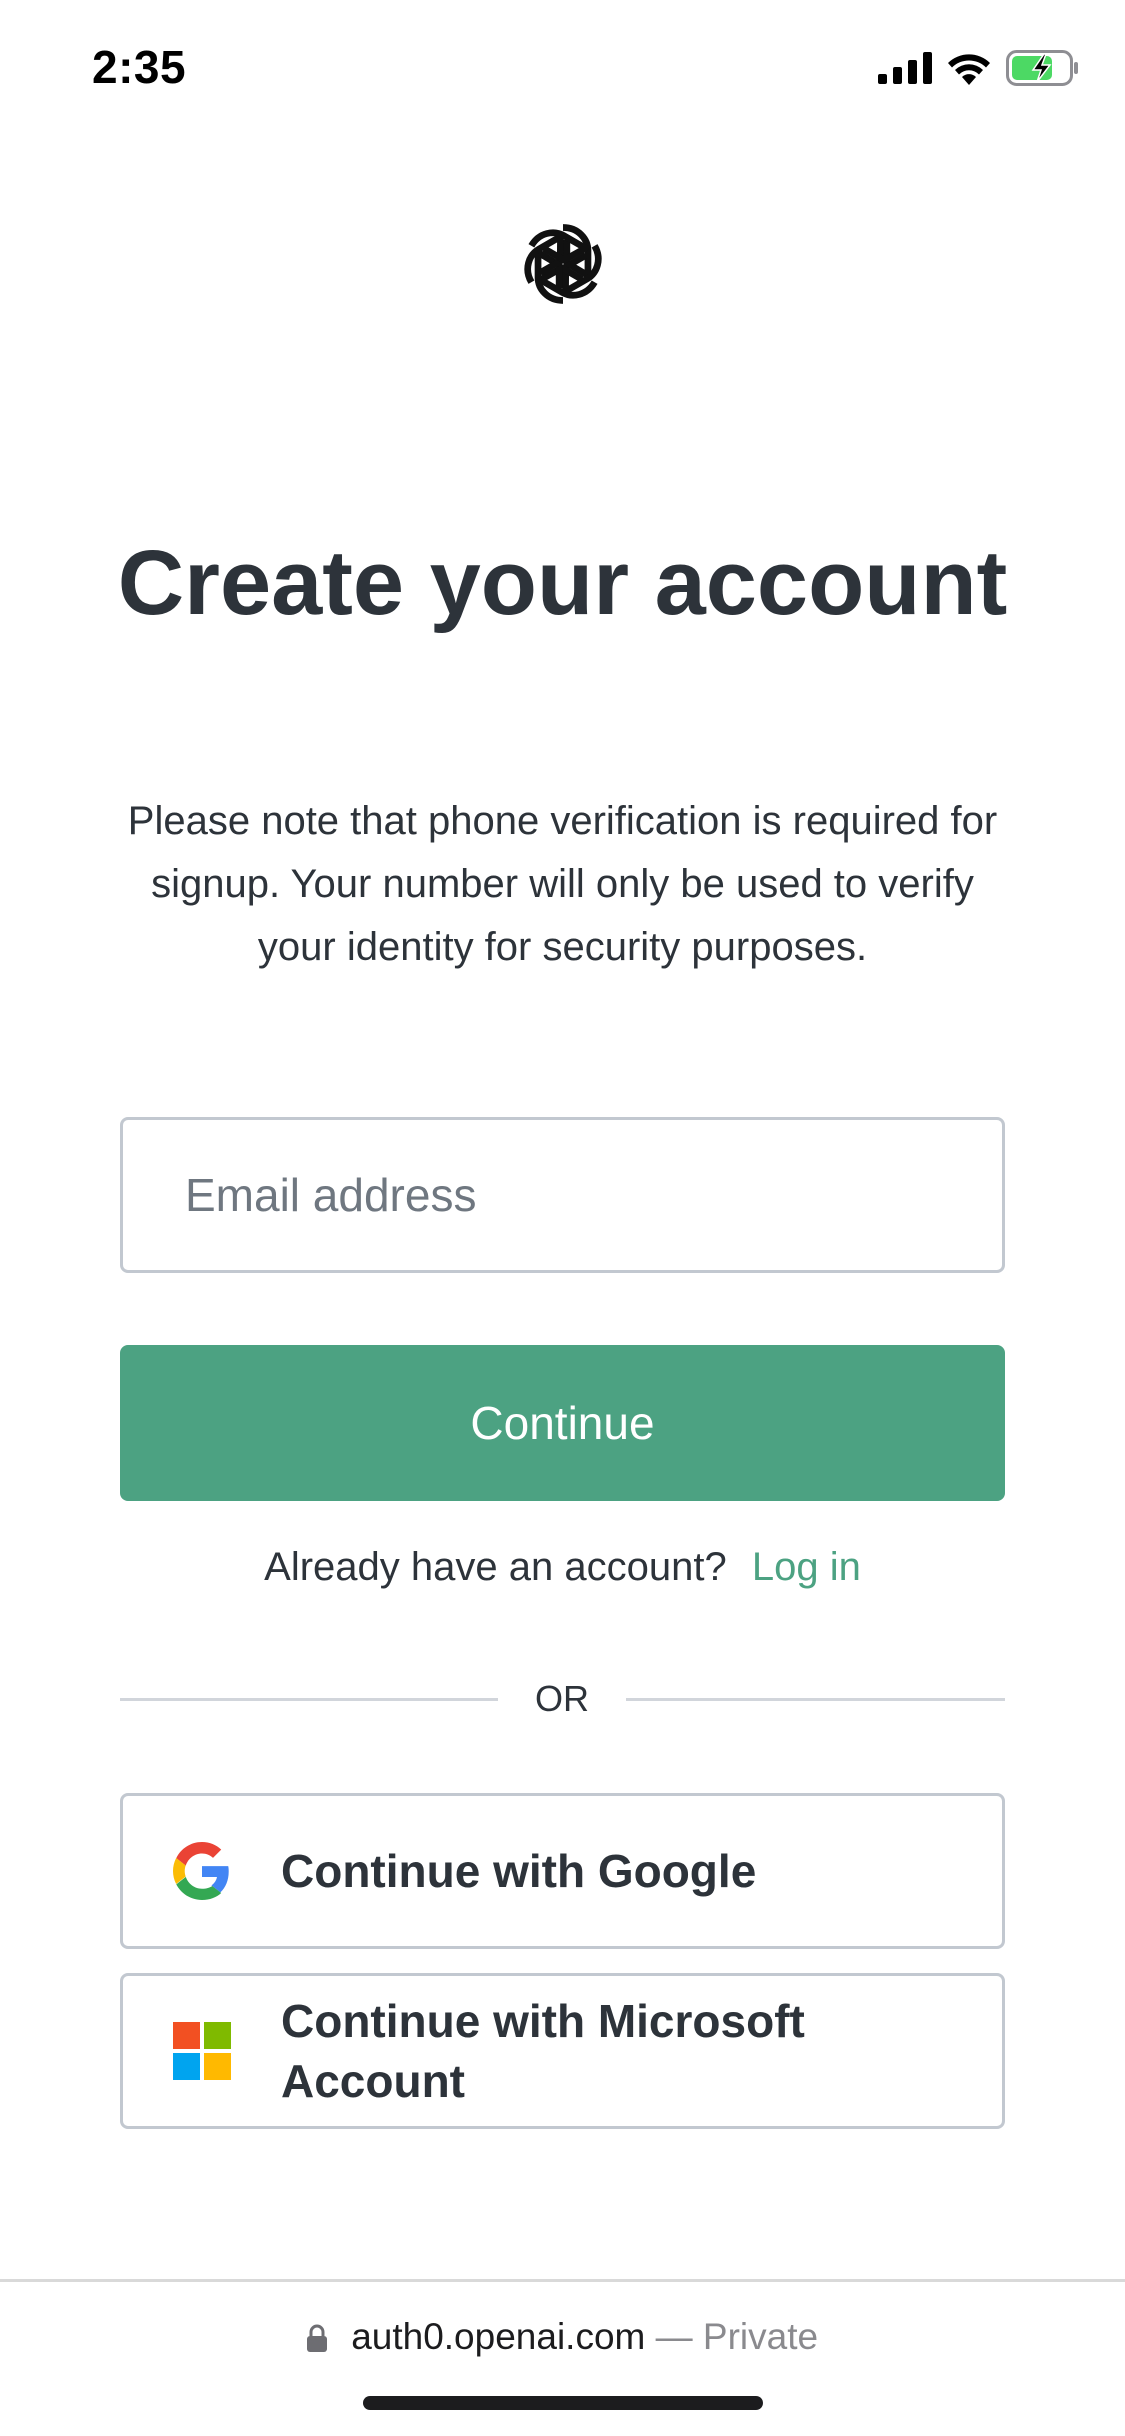  I want to click on status-time: 2:35, so click(139, 67).